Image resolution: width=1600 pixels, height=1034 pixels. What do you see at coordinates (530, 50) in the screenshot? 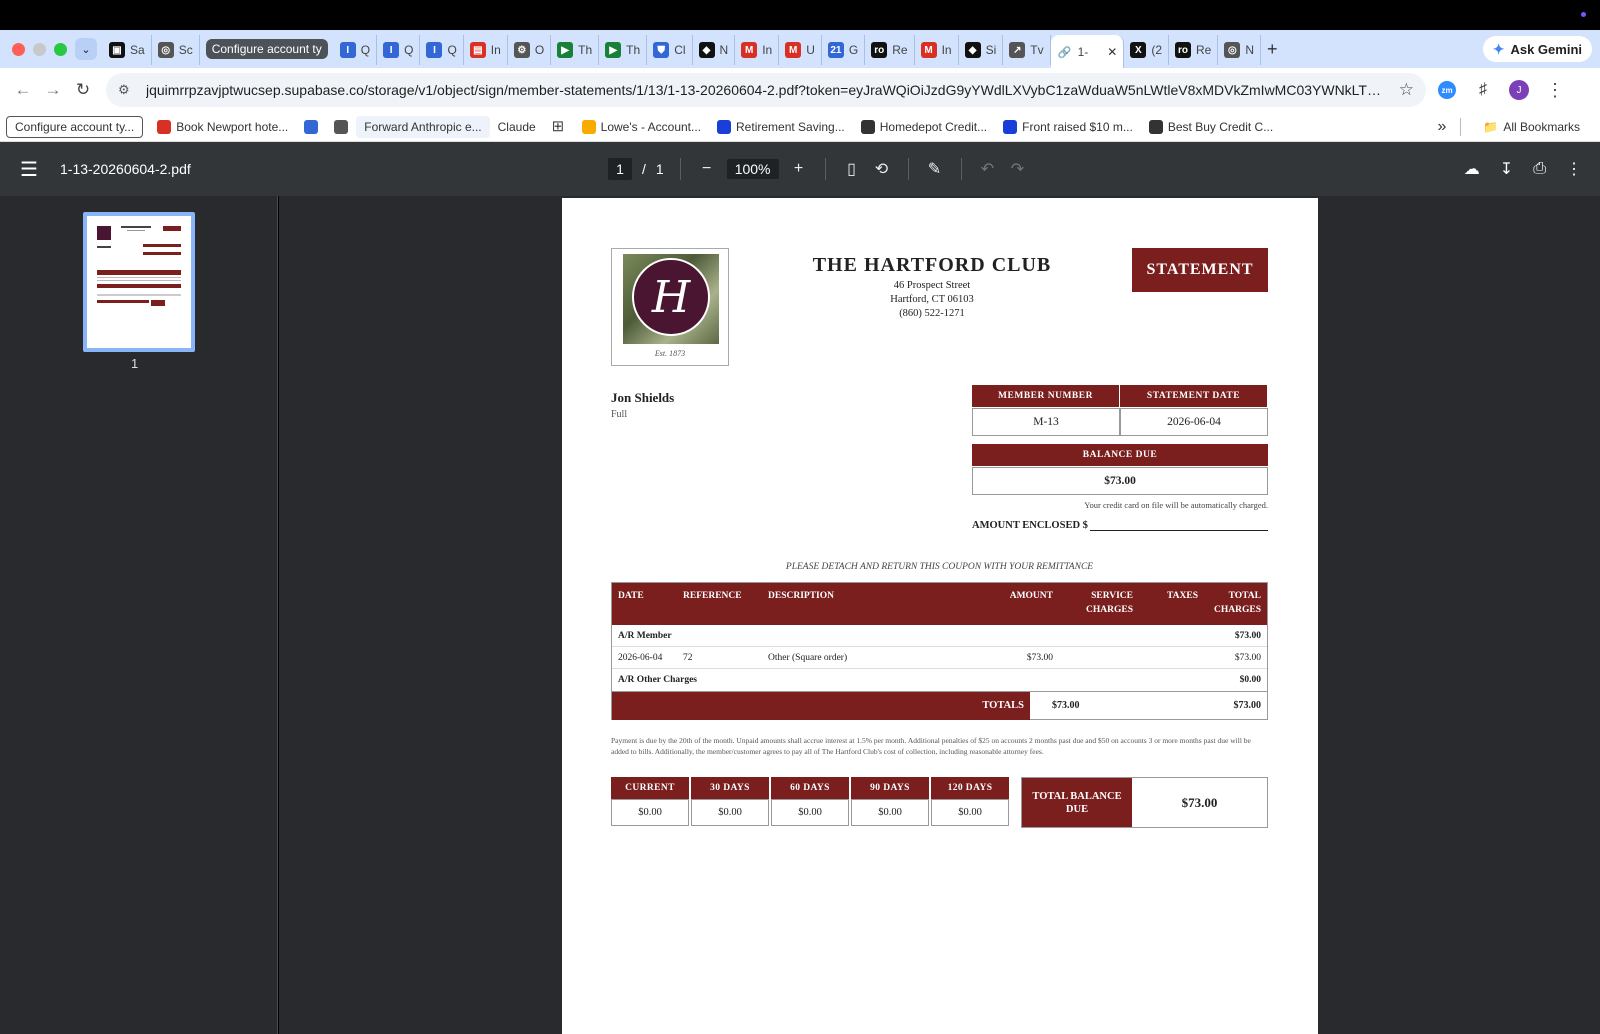
I see `tab-b-6: ⚙ O` at bounding box center [530, 50].